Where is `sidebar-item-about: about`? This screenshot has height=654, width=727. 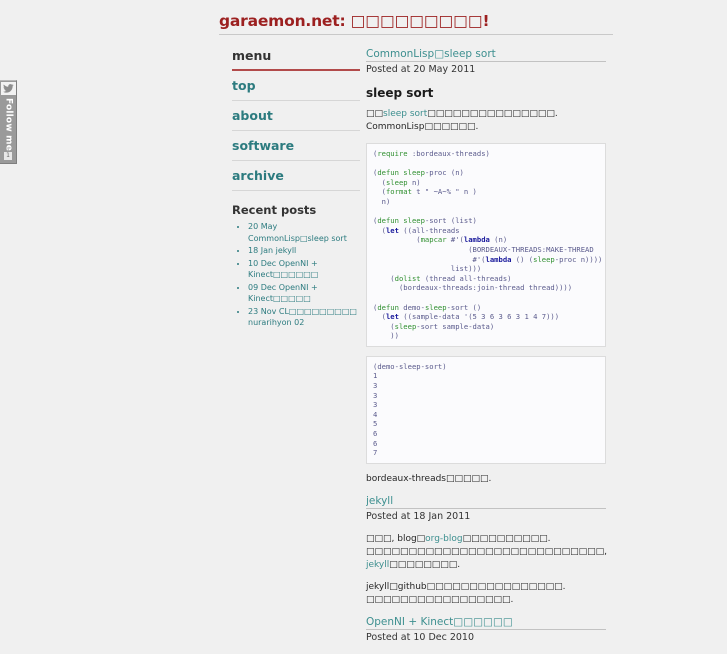 sidebar-item-about: about is located at coordinates (296, 116).